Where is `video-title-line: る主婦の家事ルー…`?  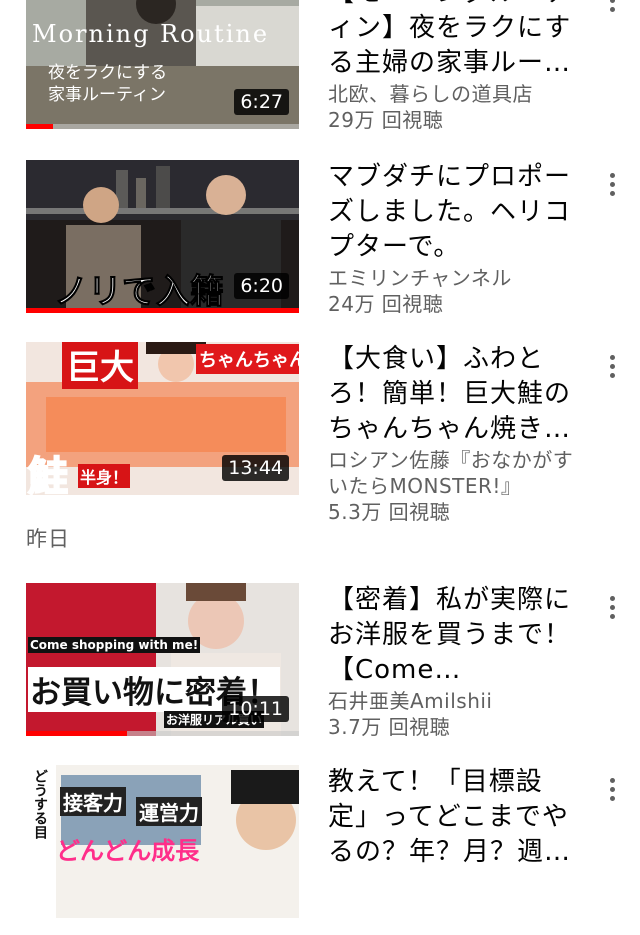 video-title-line: る主婦の家事ルー… is located at coordinates (450, 63).